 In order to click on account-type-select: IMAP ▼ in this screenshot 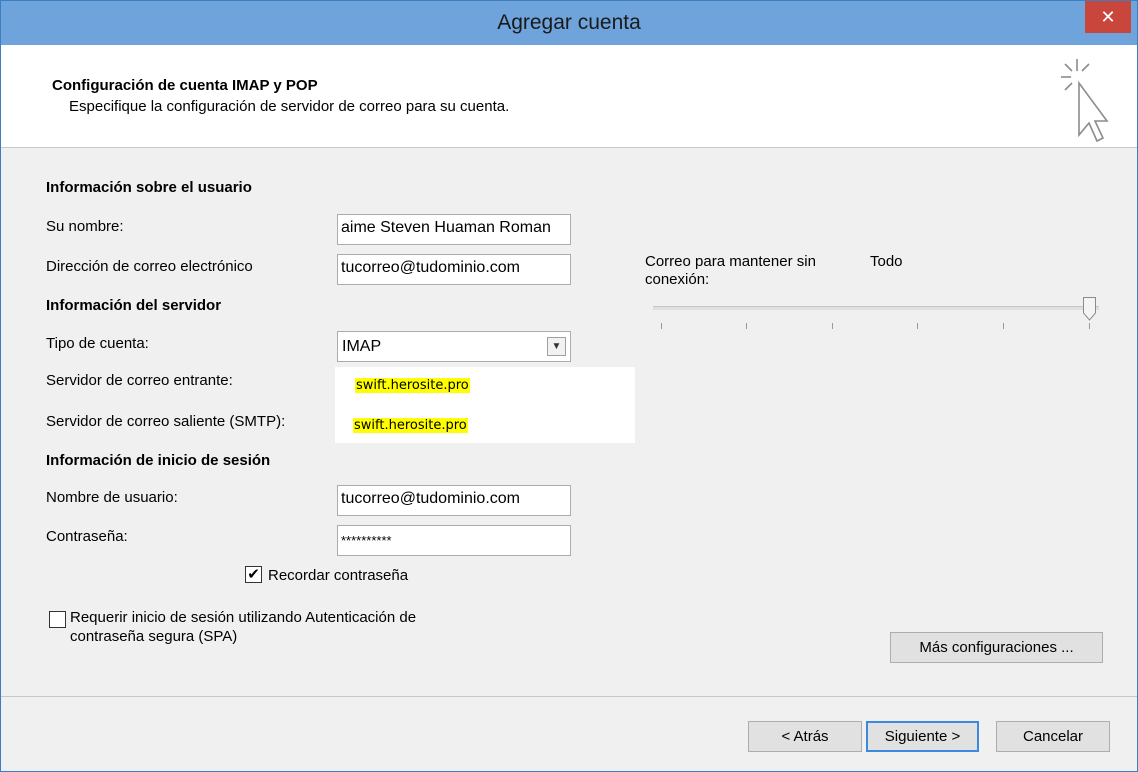, I will do `click(454, 346)`.